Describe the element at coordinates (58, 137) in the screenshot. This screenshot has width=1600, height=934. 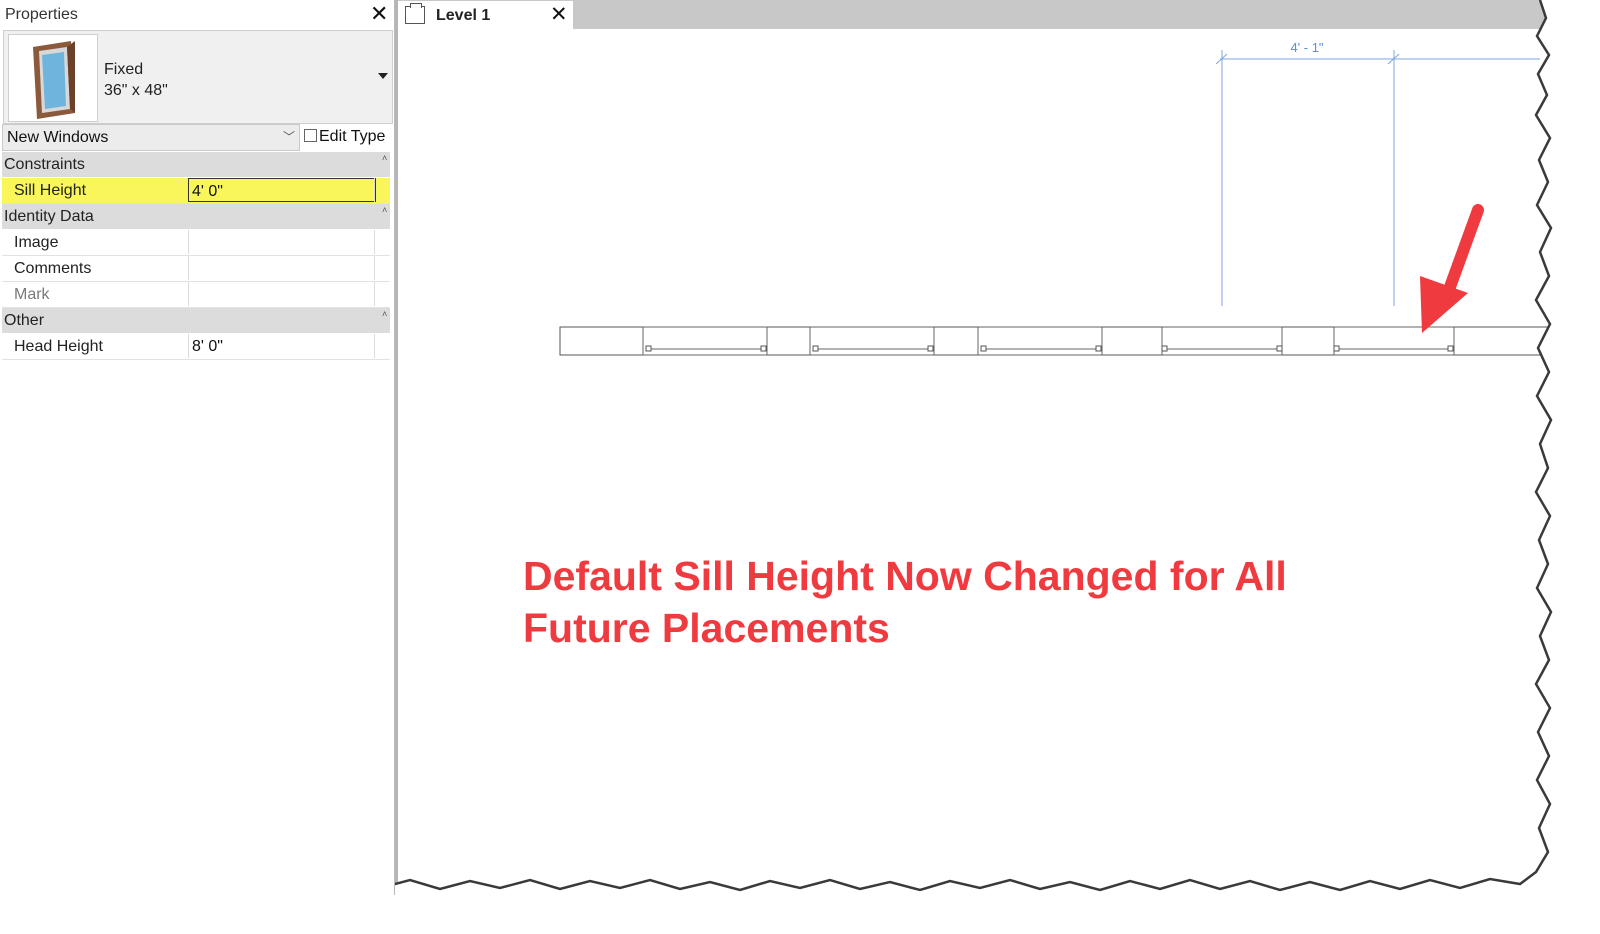
I see `filter-value: New Windows` at that location.